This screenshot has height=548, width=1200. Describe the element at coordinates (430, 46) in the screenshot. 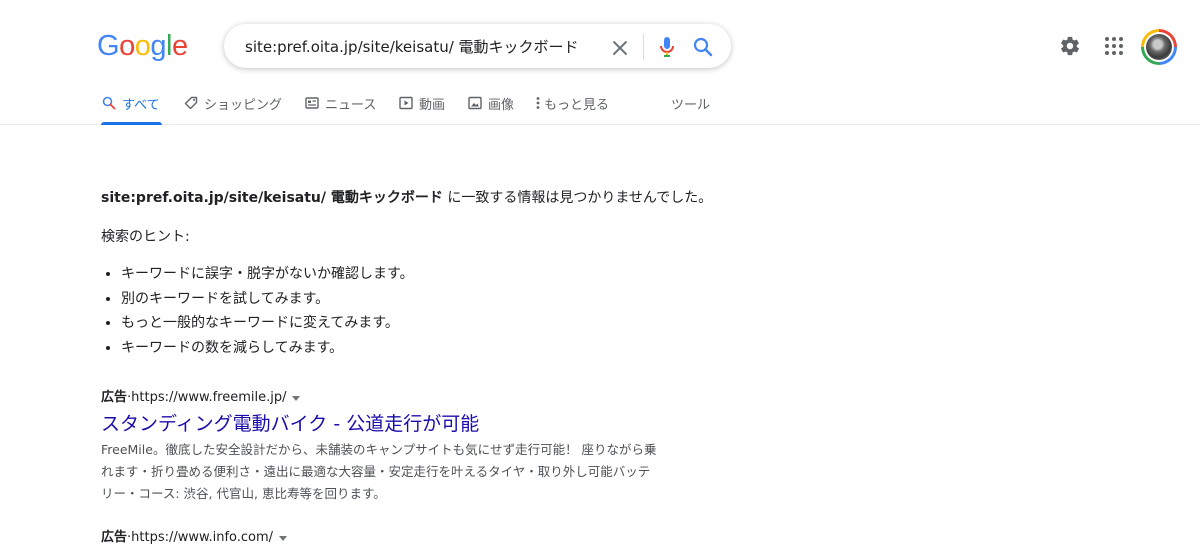

I see `search-input` at that location.